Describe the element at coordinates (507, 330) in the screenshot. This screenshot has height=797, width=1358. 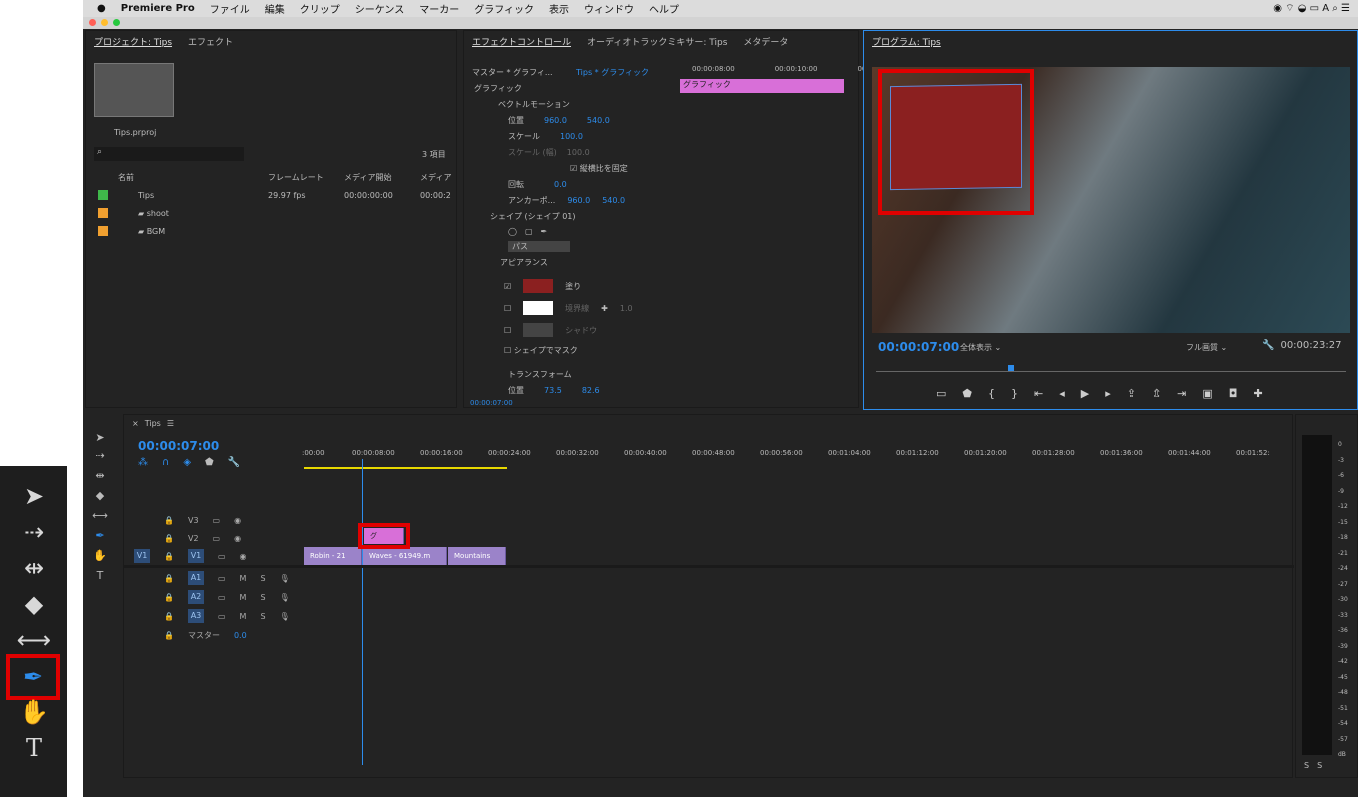
I see `shadow-checkbox: ☐` at that location.